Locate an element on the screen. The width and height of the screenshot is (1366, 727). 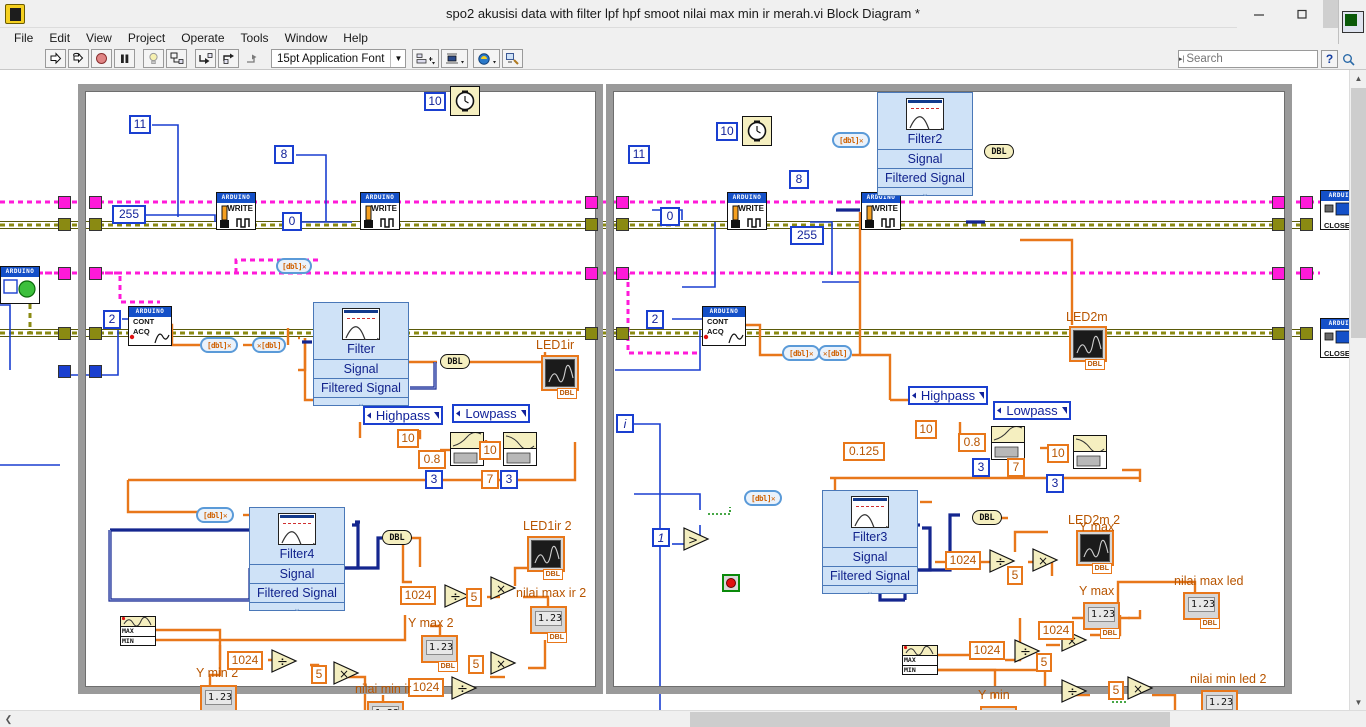
constant-2-left: 2 is located at coordinates (112, 319).